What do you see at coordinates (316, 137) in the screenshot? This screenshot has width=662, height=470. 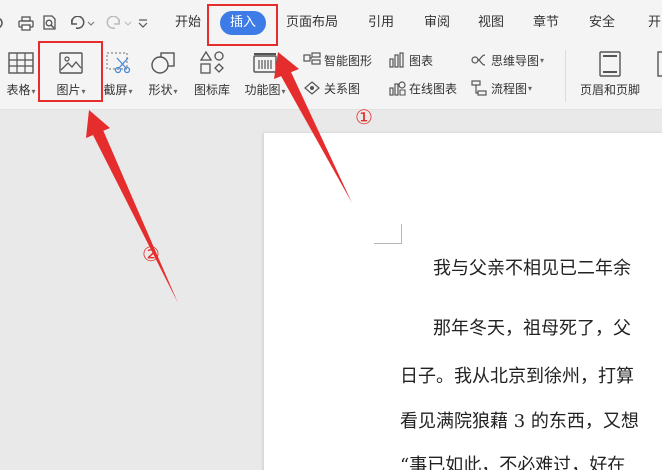 I see `arrow-to-insert-tab` at bounding box center [316, 137].